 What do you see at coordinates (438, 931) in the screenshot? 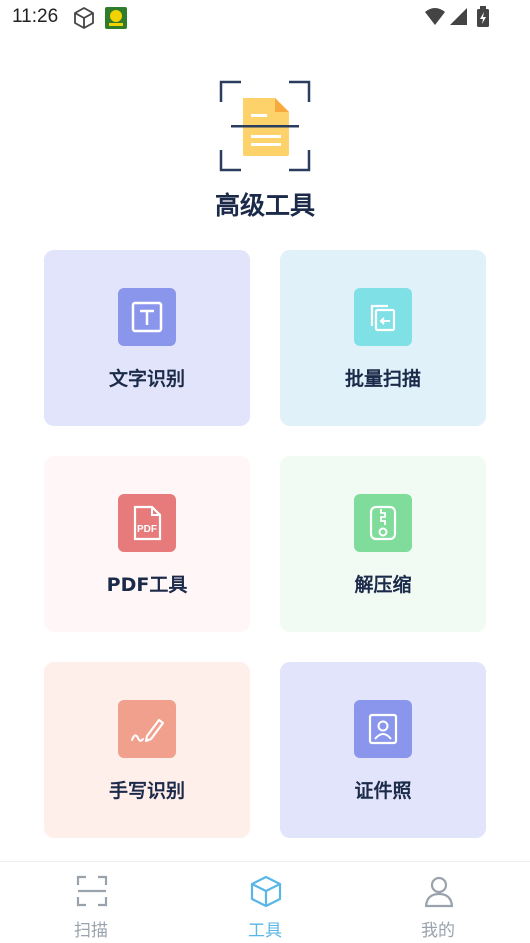
I see `nav-label: 我的` at bounding box center [438, 931].